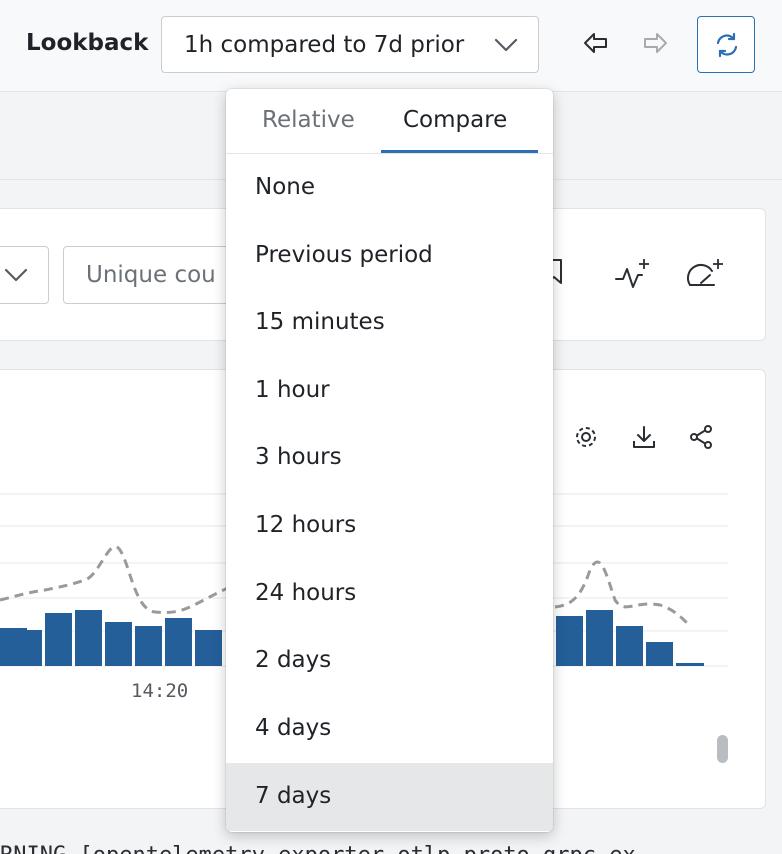  What do you see at coordinates (293, 796) in the screenshot?
I see `option-label: 7 days` at bounding box center [293, 796].